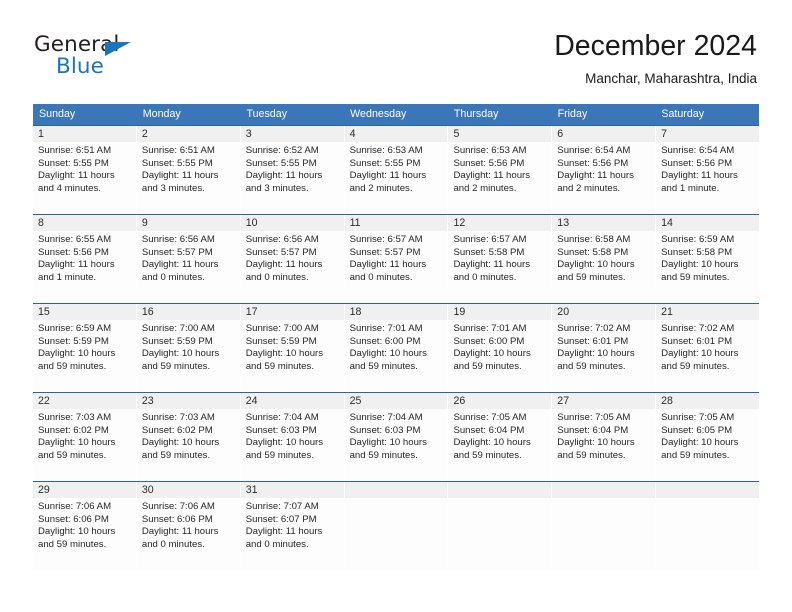  Describe the element at coordinates (282, 417) in the screenshot. I see `sunrise-text: Sunrise: 7:04 AM` at that location.